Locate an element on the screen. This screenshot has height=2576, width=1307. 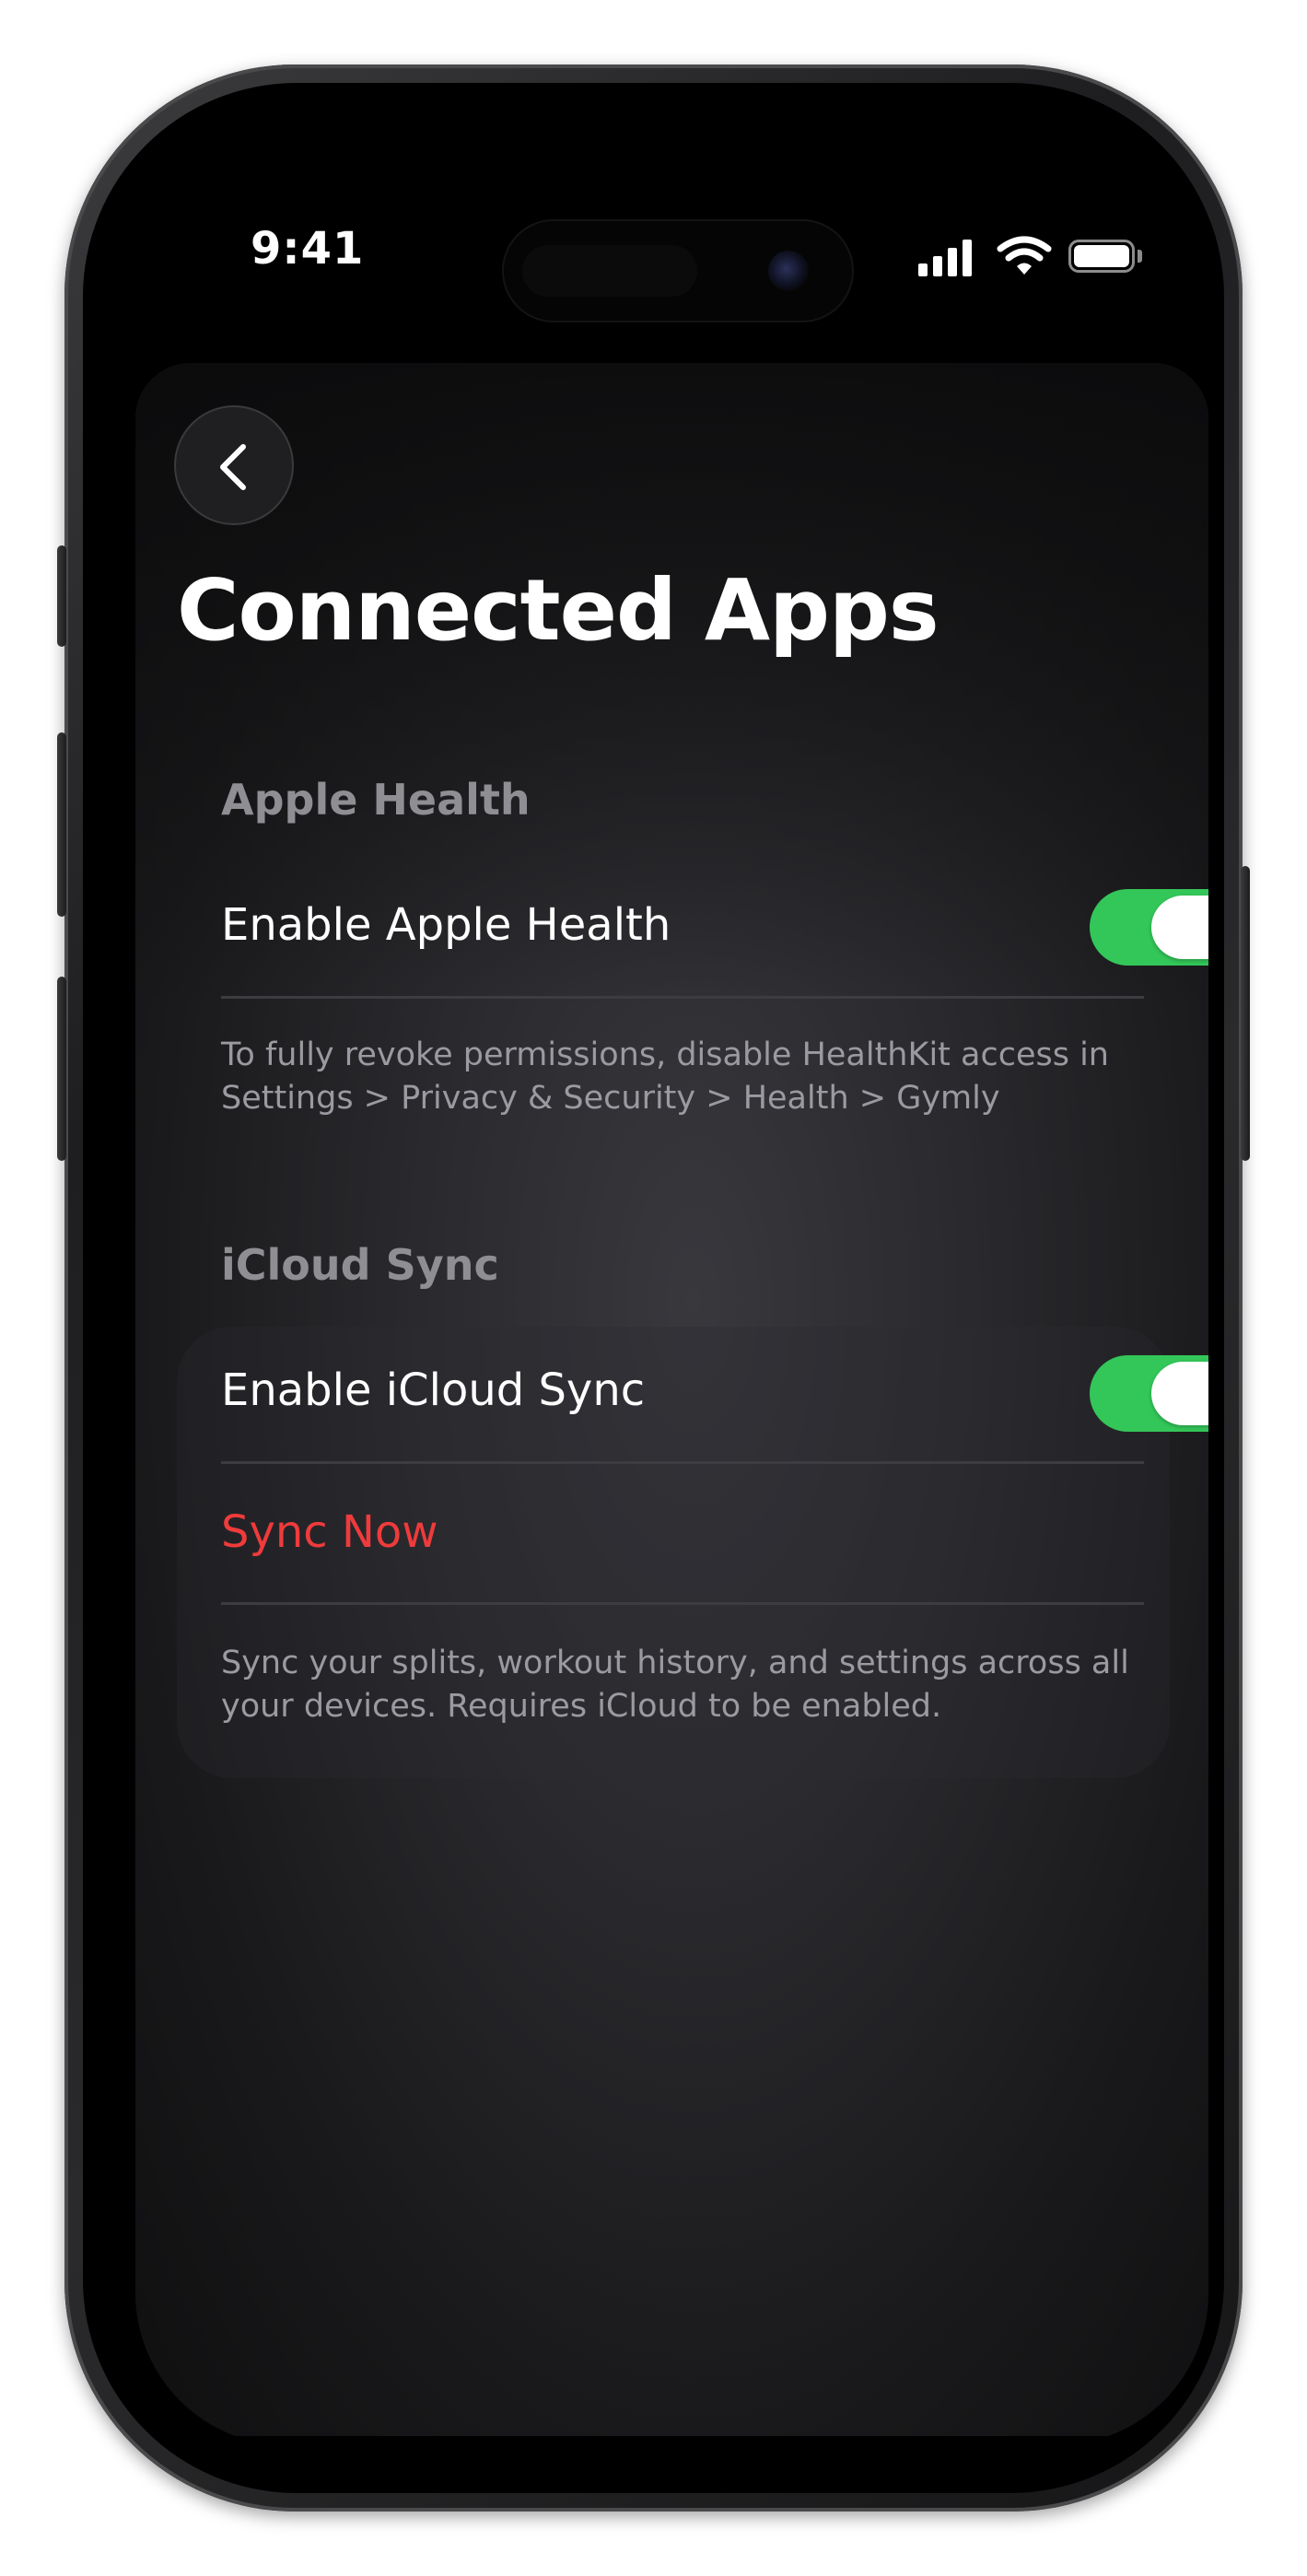
status-time: 9:41 is located at coordinates (308, 249).